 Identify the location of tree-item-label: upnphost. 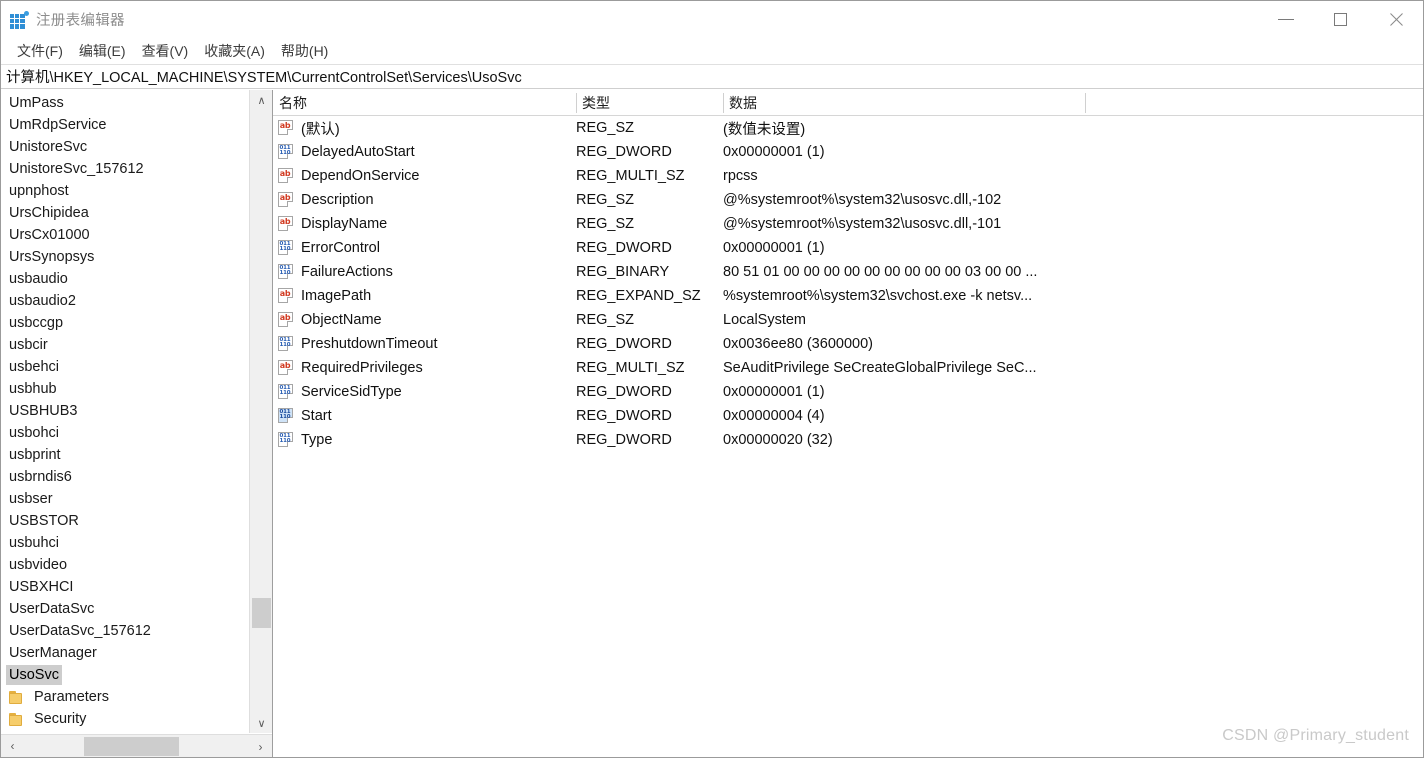
(39, 191).